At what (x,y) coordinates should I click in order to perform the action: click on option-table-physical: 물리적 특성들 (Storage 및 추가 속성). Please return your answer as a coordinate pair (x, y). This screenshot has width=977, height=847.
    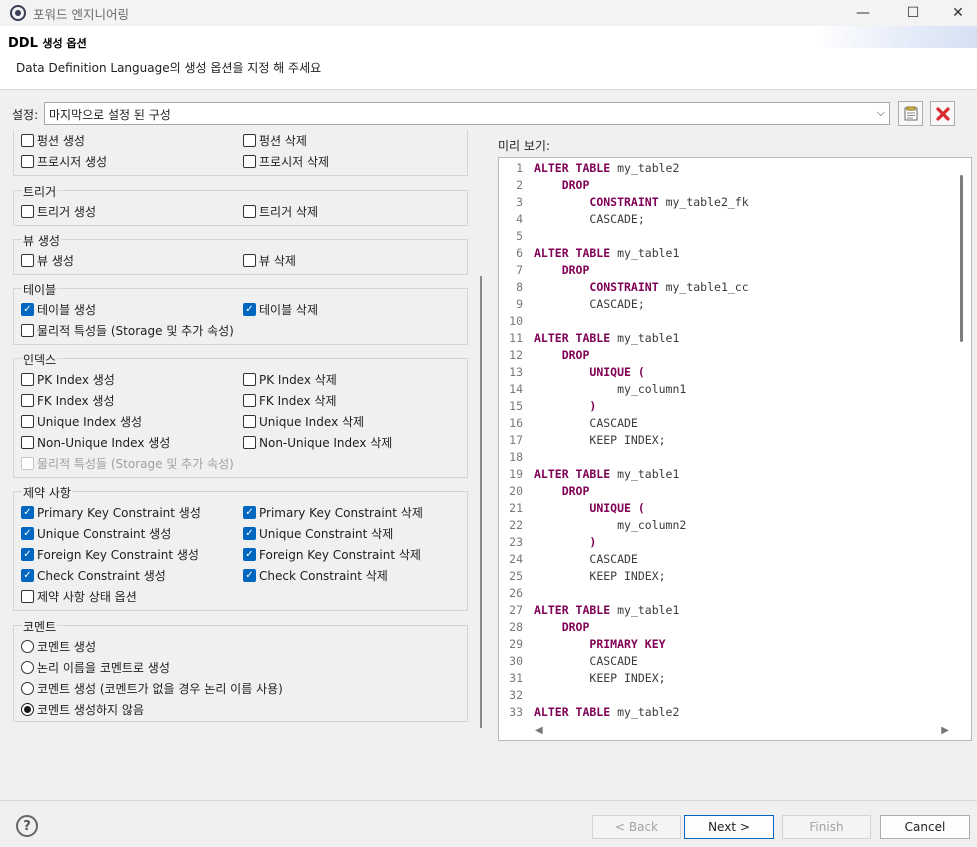
    Looking at the image, I should click on (127, 330).